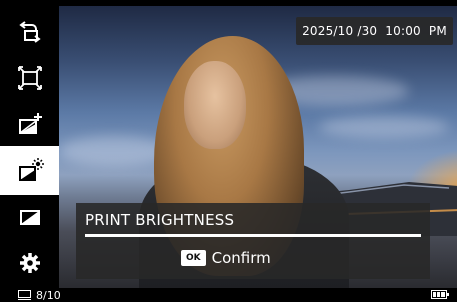 The height and width of the screenshot is (302, 457). I want to click on settings-gear-icon, so click(29, 262).